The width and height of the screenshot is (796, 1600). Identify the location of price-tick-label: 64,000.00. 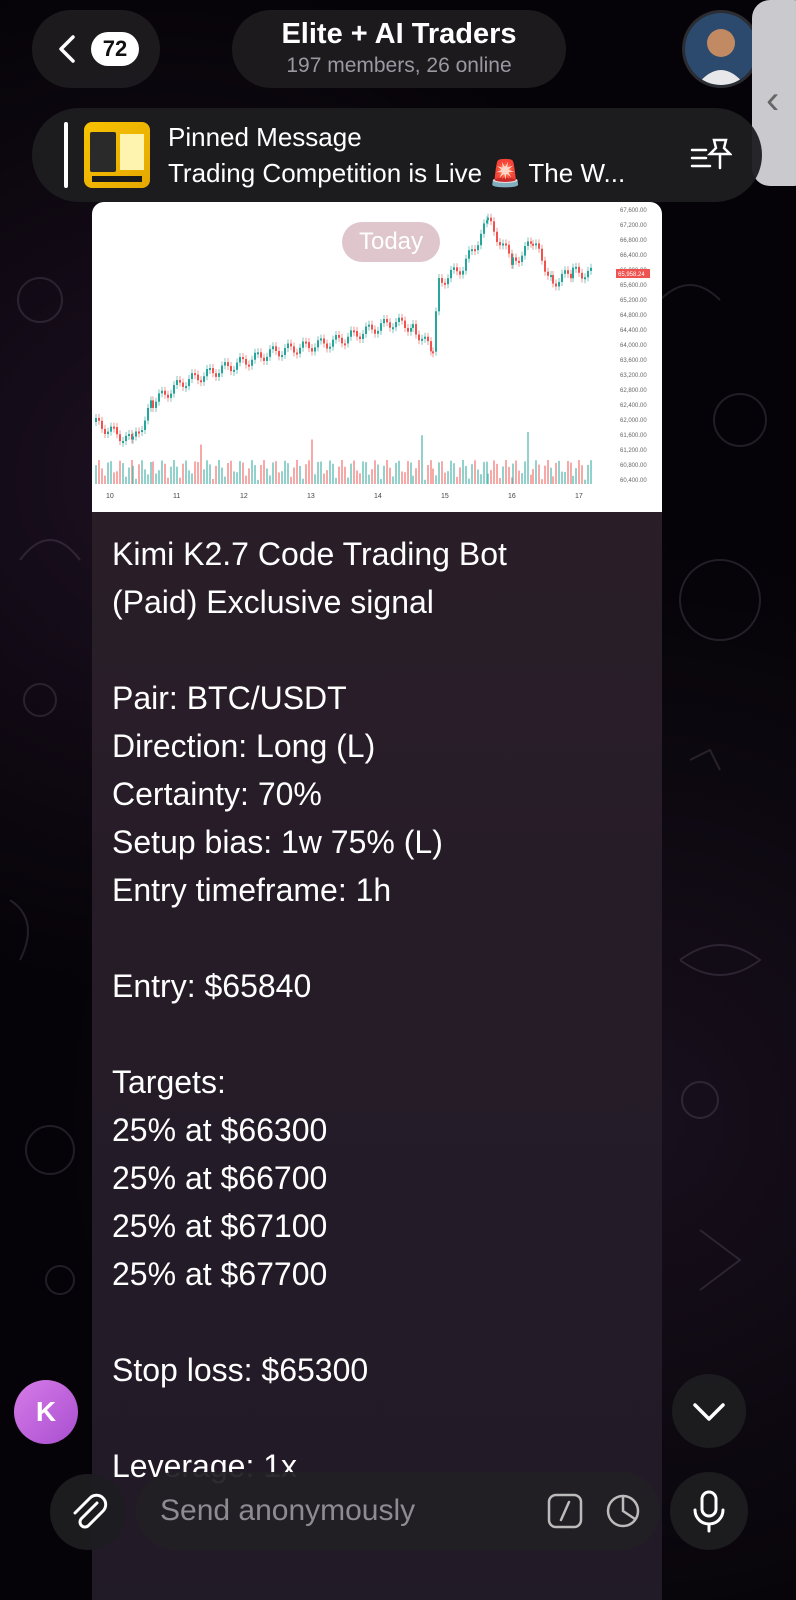
(633, 346).